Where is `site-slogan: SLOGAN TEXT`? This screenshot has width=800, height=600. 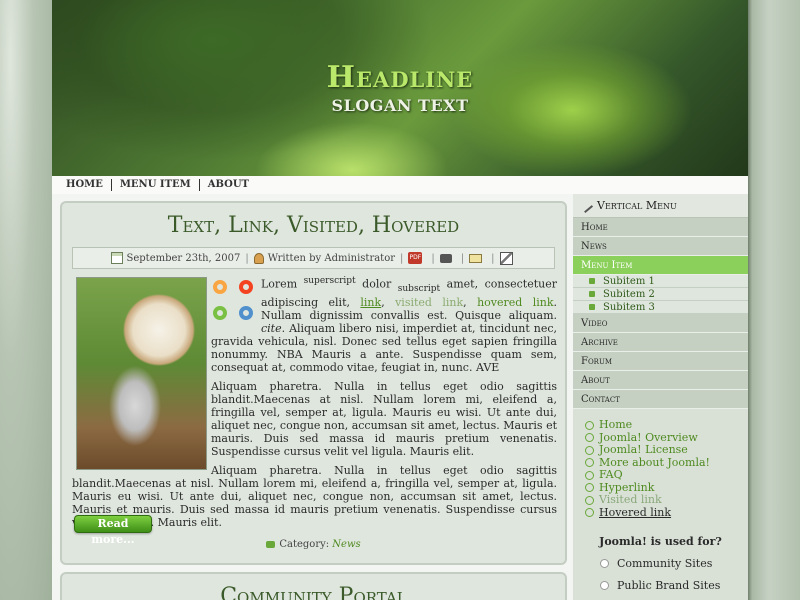 site-slogan: SLOGAN TEXT is located at coordinates (400, 105).